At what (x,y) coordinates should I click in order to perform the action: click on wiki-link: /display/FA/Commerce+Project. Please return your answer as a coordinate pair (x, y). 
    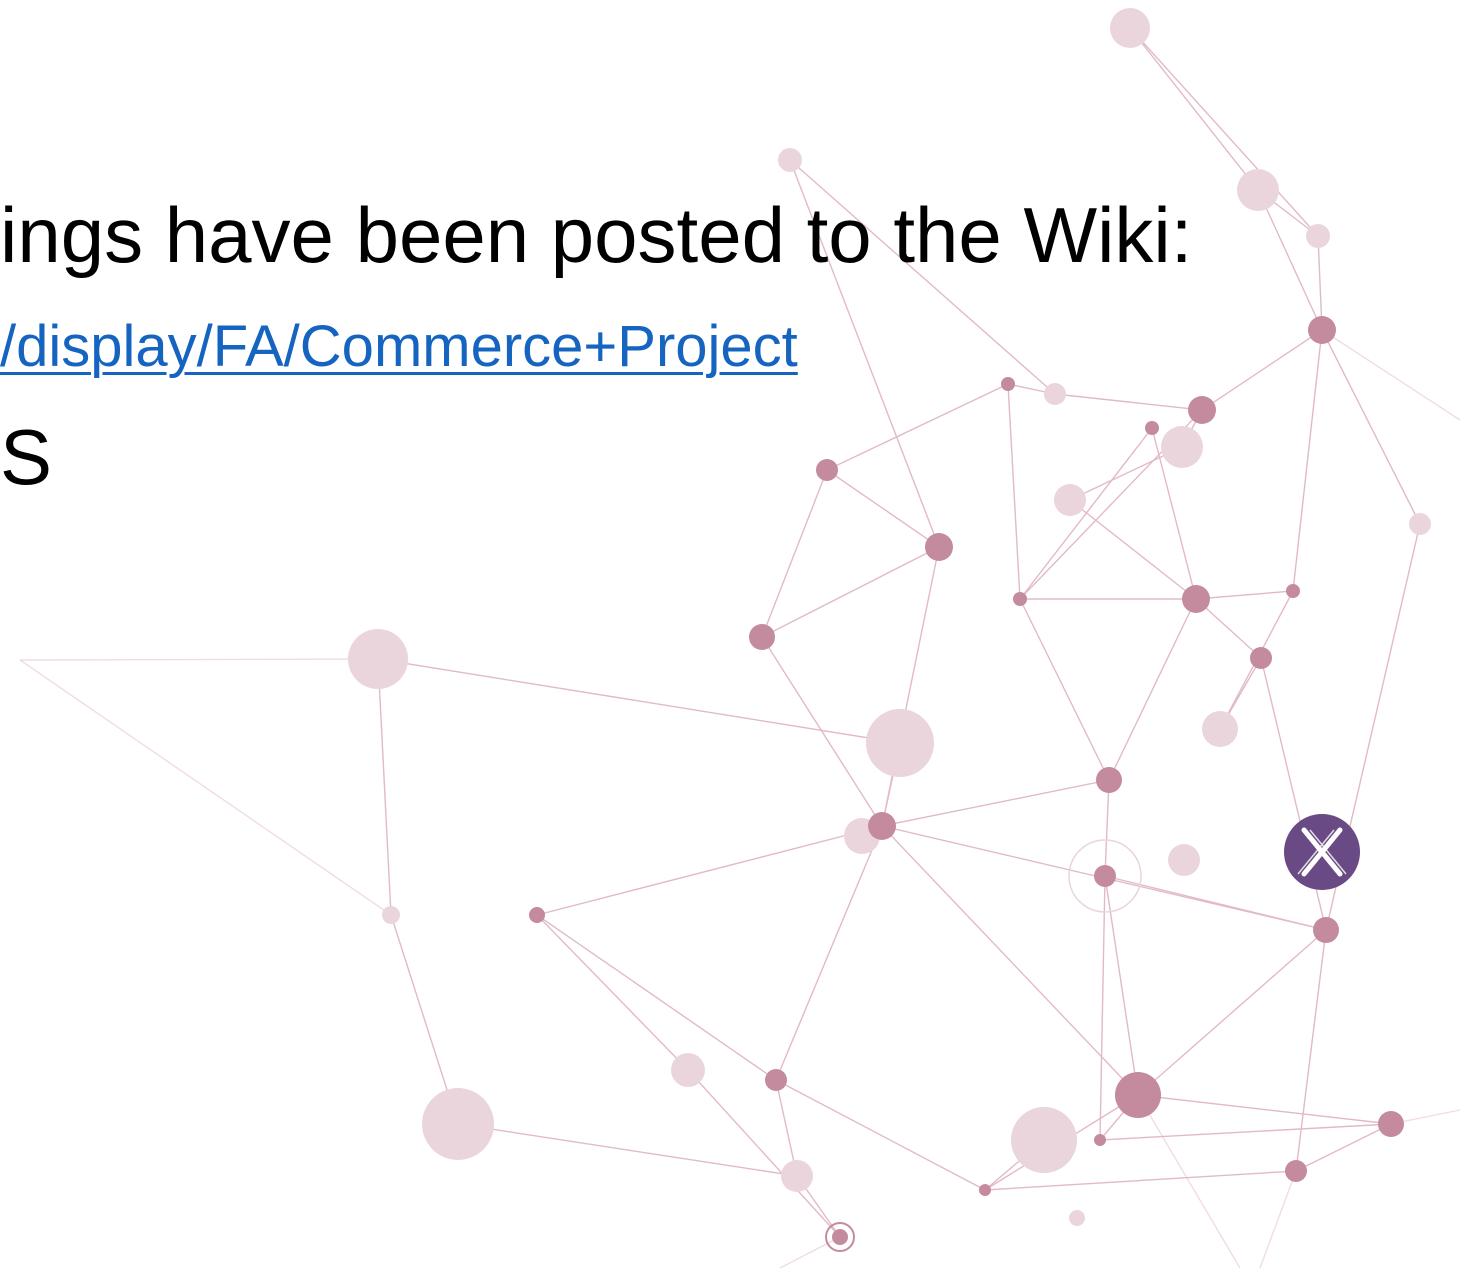
    Looking at the image, I should click on (399, 347).